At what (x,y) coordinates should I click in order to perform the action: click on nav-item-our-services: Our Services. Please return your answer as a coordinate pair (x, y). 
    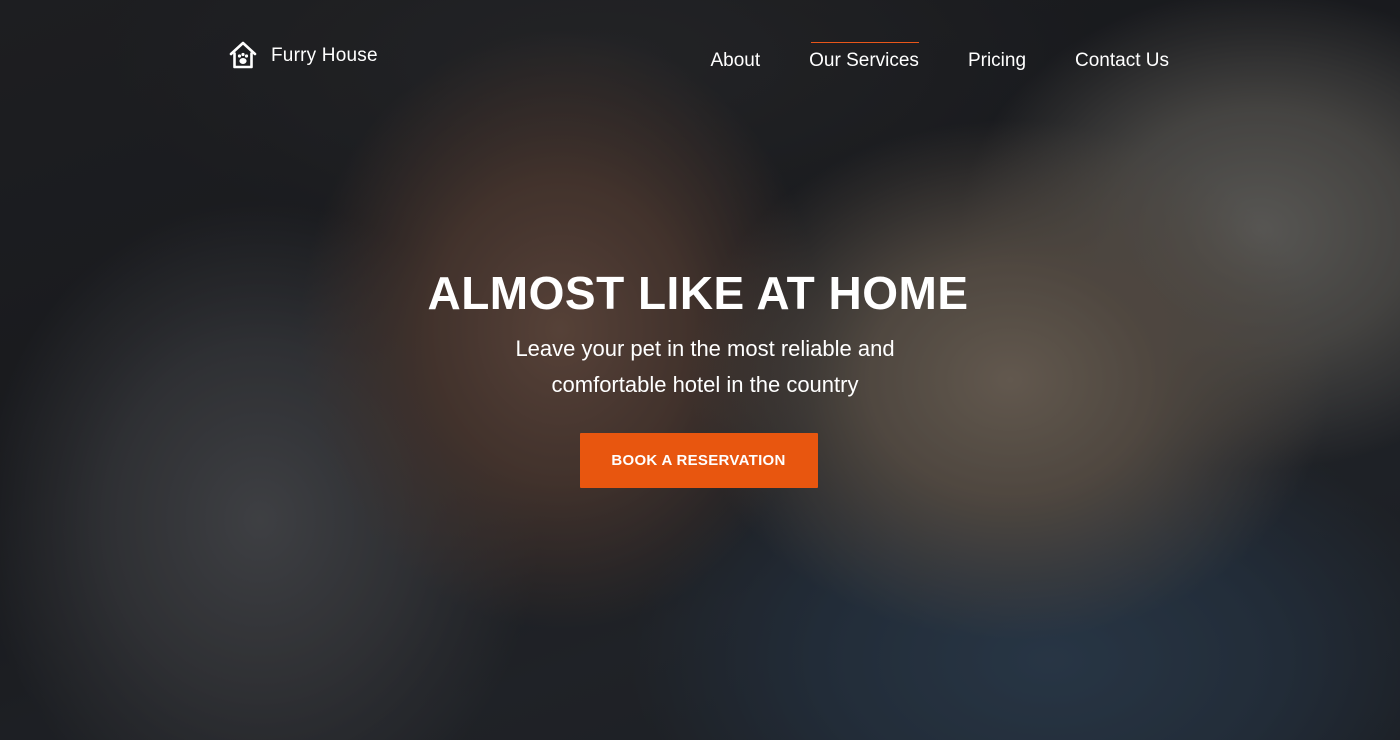
    Looking at the image, I should click on (864, 56).